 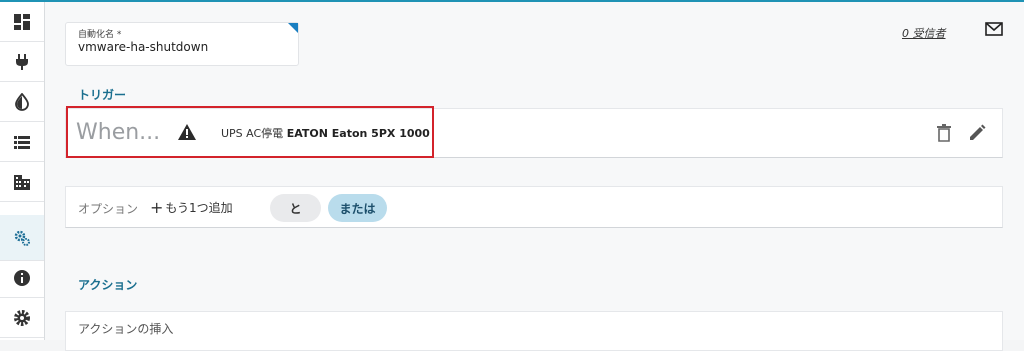 I want to click on warning-icon, so click(x=187, y=132).